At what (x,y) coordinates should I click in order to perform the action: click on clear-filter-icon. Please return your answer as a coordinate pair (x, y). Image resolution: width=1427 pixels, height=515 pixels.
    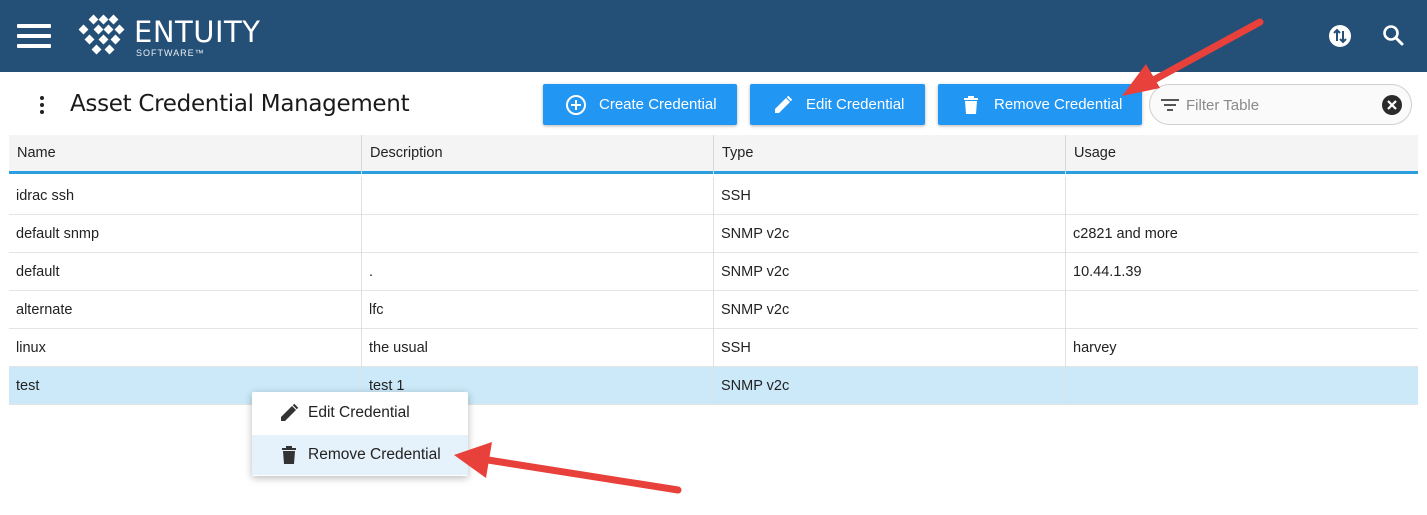
    Looking at the image, I should click on (1392, 105).